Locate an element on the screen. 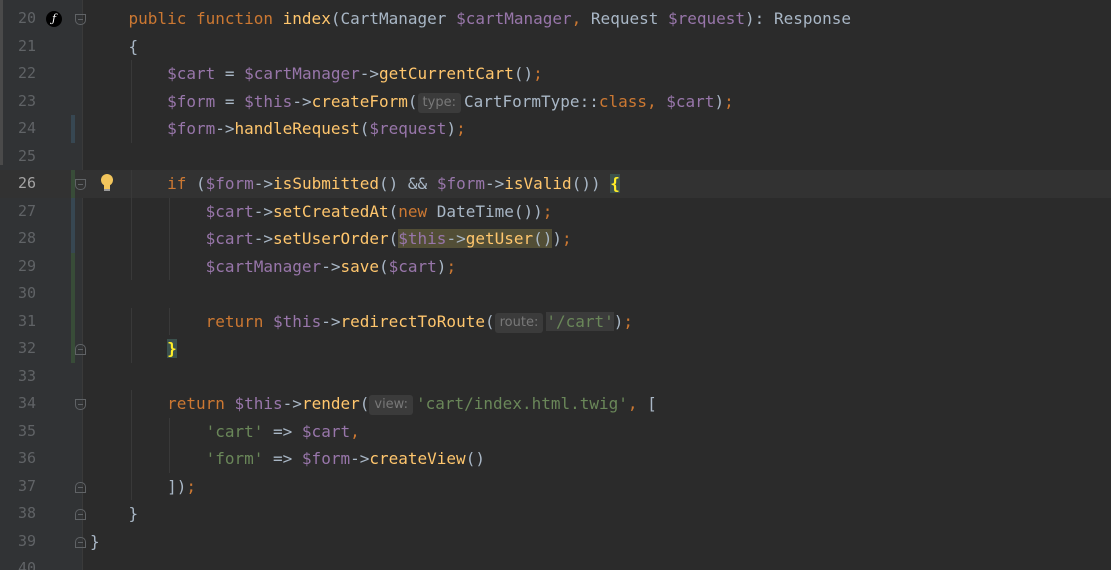 The width and height of the screenshot is (1111, 570). code-token: ) is located at coordinates (538, 211).